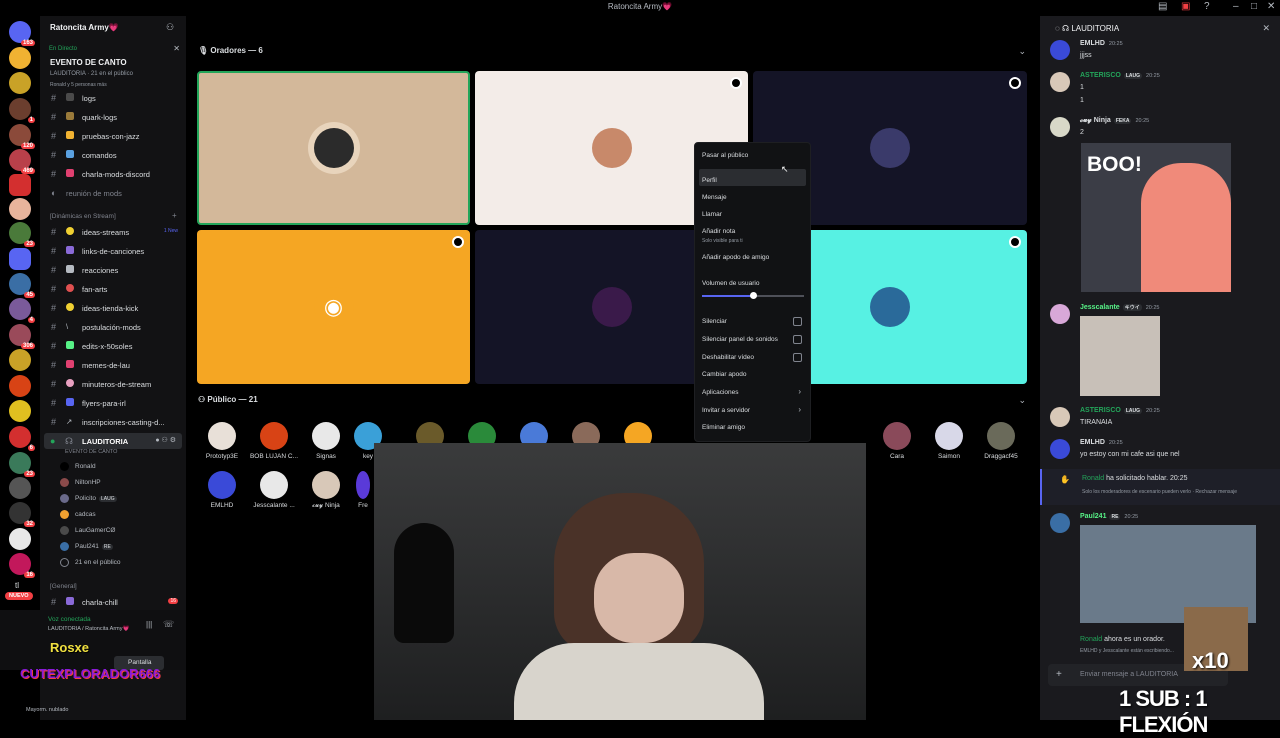 The image size is (1280, 738). What do you see at coordinates (149, 624) in the screenshot?
I see `noise-suppression-icon: |||` at bounding box center [149, 624].